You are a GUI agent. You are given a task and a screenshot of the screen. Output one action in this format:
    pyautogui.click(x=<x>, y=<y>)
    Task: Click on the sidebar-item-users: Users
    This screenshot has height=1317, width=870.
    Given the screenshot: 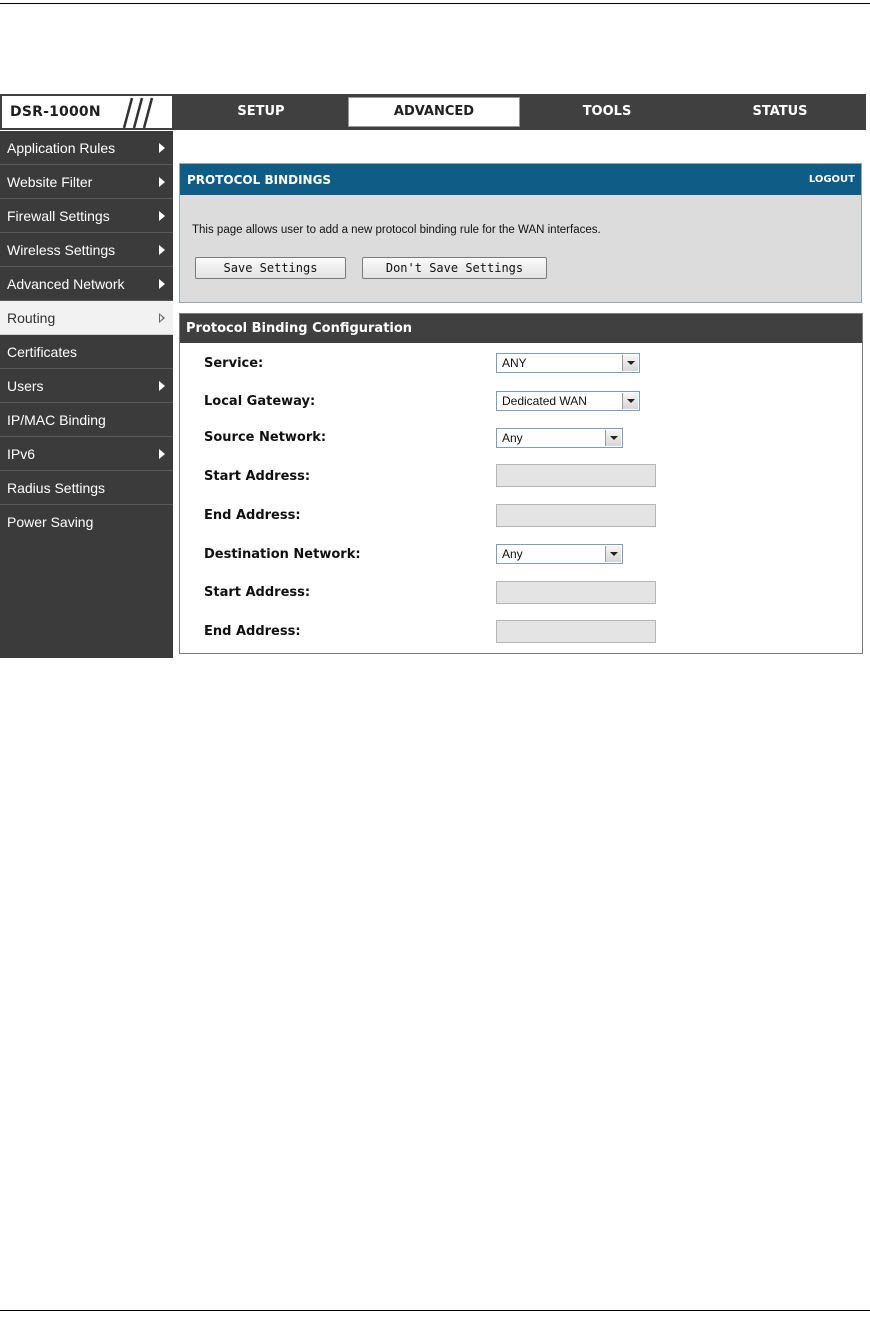 What is the action you would take?
    pyautogui.click(x=86, y=386)
    